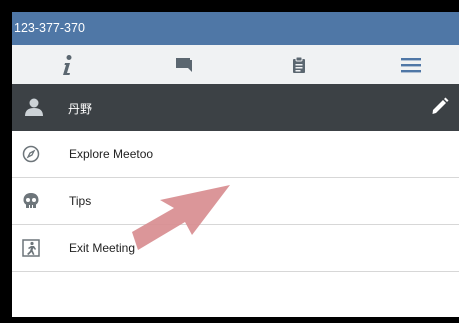 This screenshot has height=323, width=459. I want to click on user-bar: 丹野, so click(235, 107).